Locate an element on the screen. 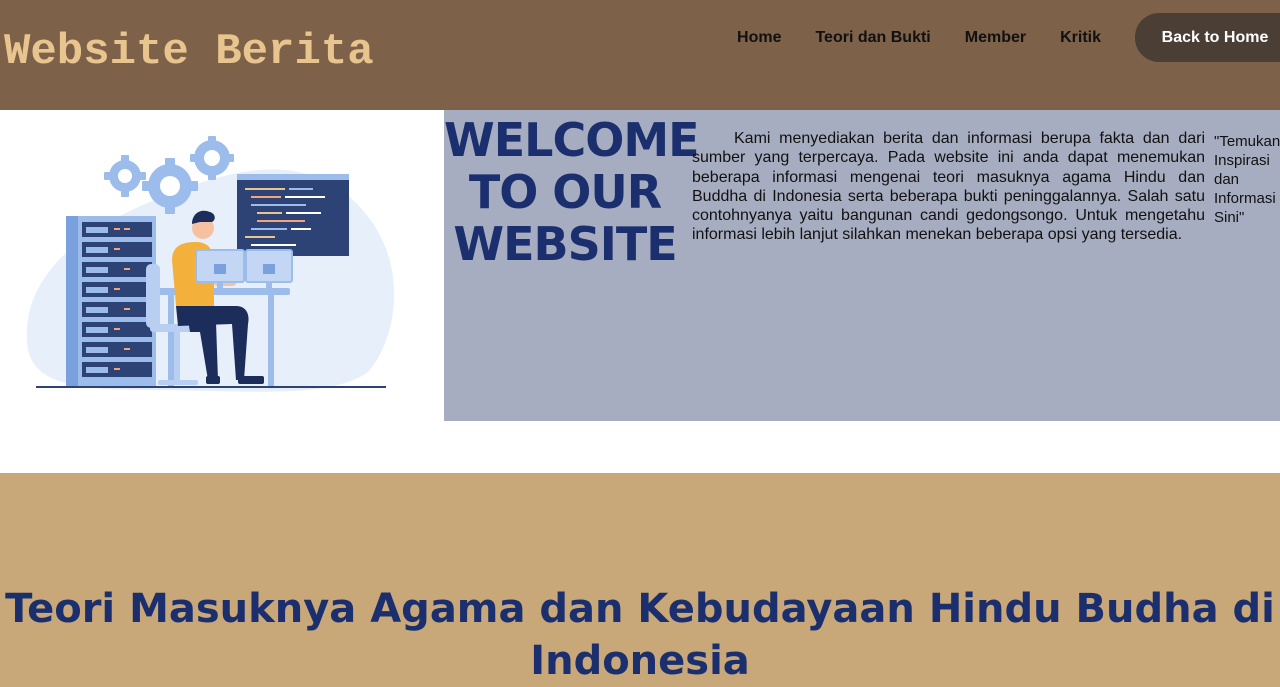 This screenshot has height=687, width=1280. spacer is located at coordinates (640, 447).